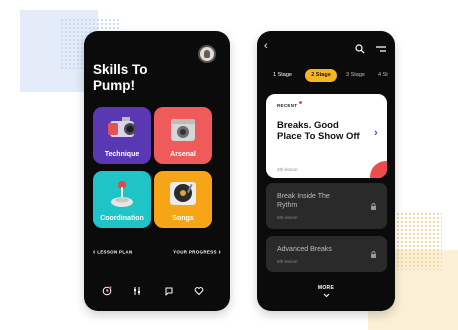 The height and width of the screenshot is (330, 458). I want to click on video-camera-icon, so click(122, 127).